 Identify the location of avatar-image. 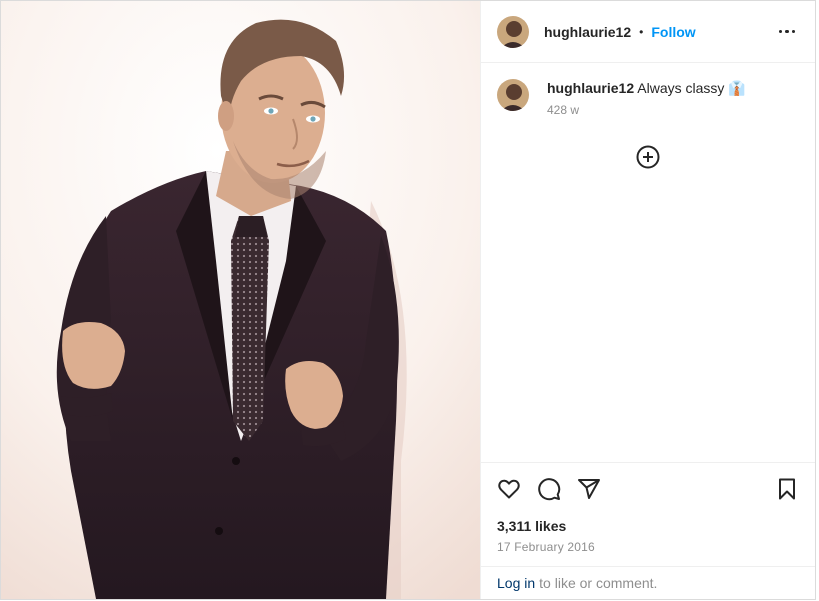
(513, 31).